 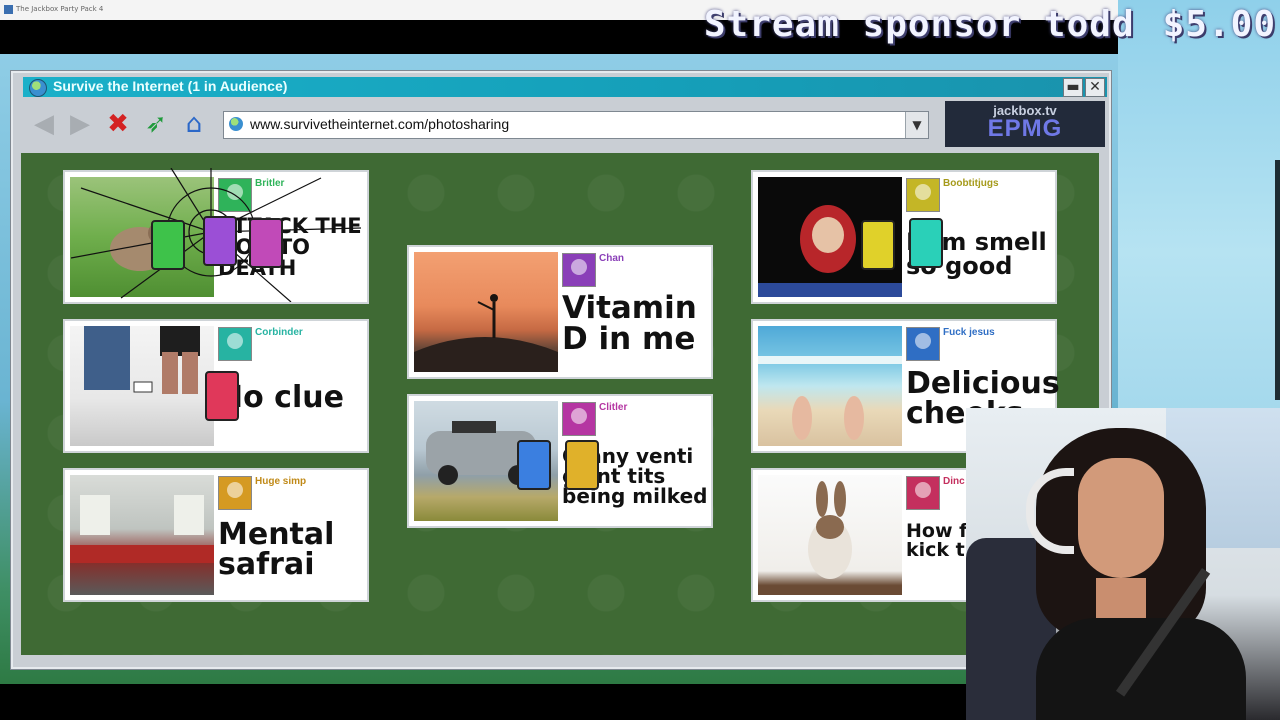 I want to click on refresh-icon: ➶, so click(x=156, y=124).